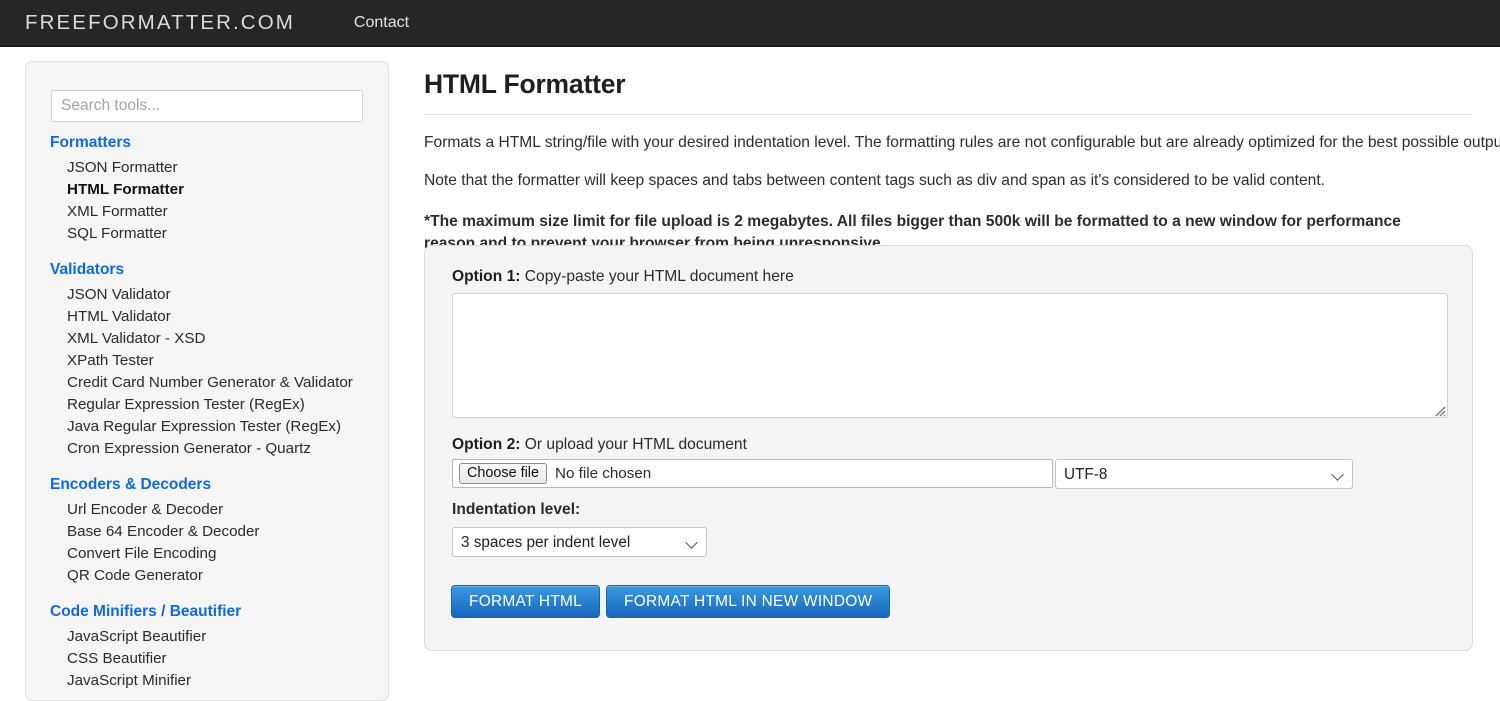 The width and height of the screenshot is (1500, 701). Describe the element at coordinates (207, 295) in the screenshot. I see `sidebar-item-json-validator: JSON Validator` at that location.